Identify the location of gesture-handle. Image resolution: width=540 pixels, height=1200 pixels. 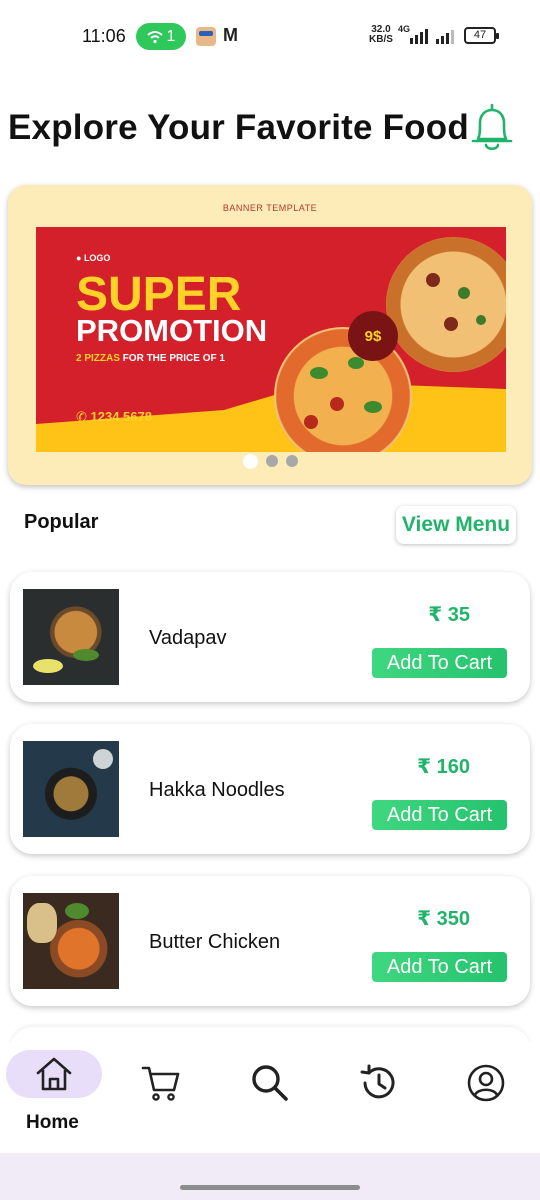
(270, 1187).